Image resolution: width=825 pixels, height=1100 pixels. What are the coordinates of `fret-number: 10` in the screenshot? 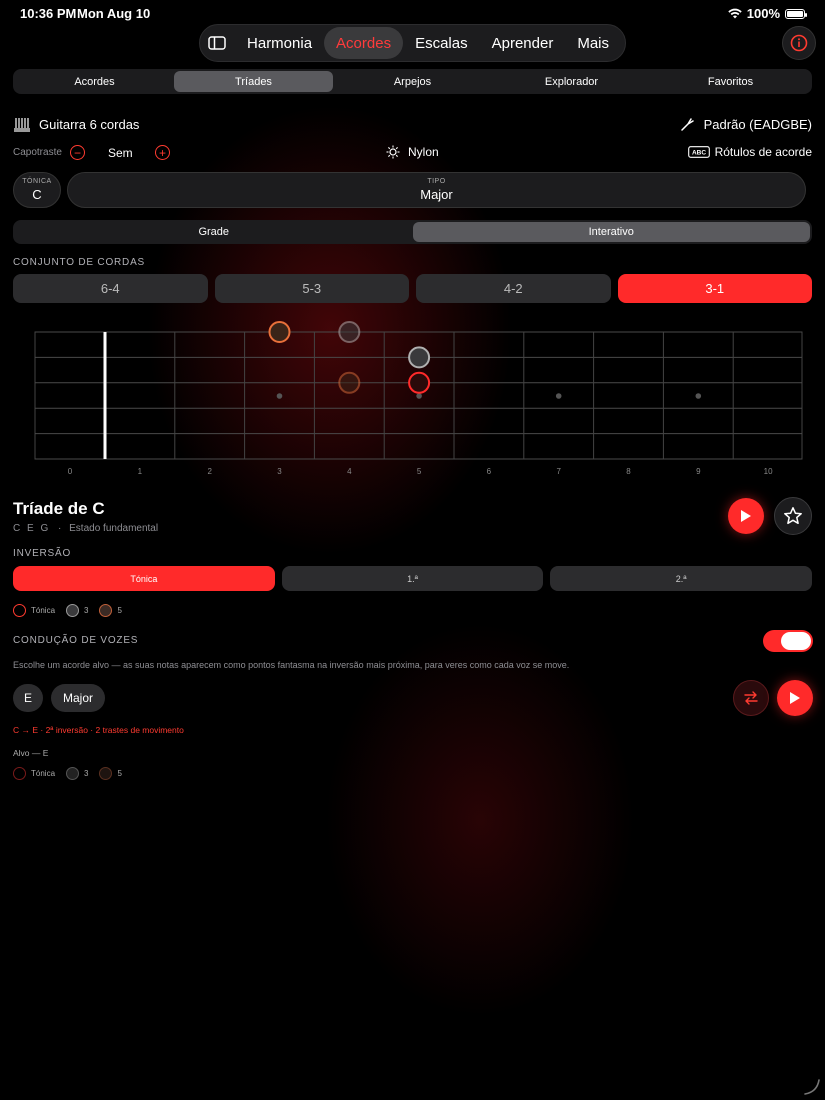 It's located at (768, 471).